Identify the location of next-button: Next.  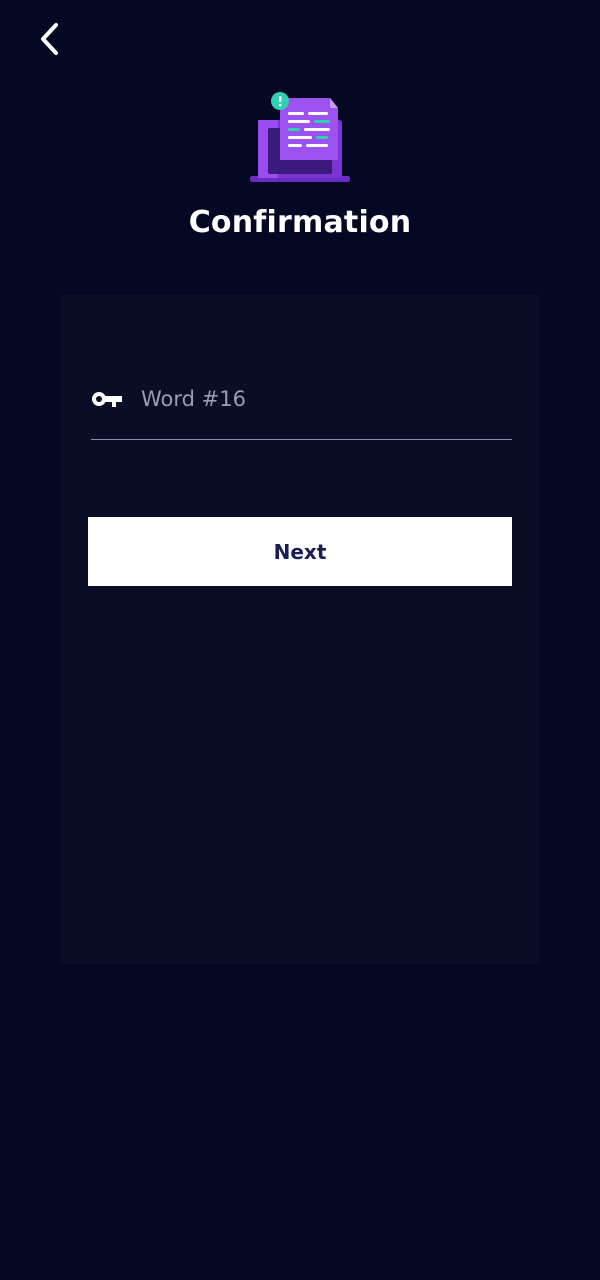
(300, 551).